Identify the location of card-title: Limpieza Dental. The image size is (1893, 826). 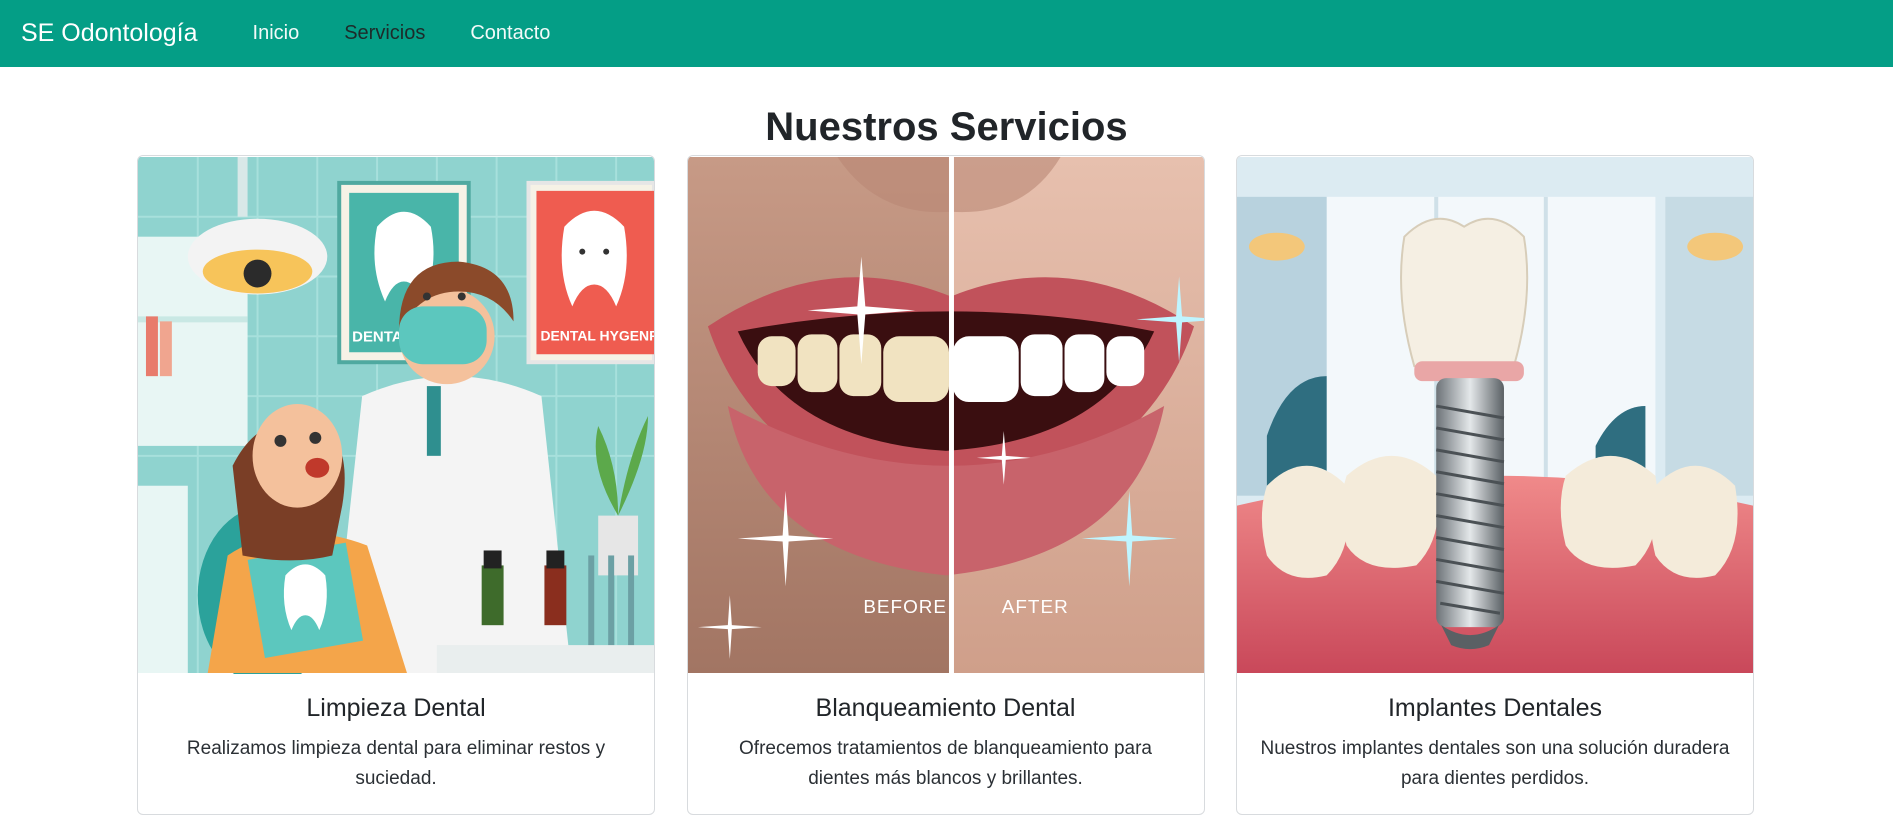
(396, 708).